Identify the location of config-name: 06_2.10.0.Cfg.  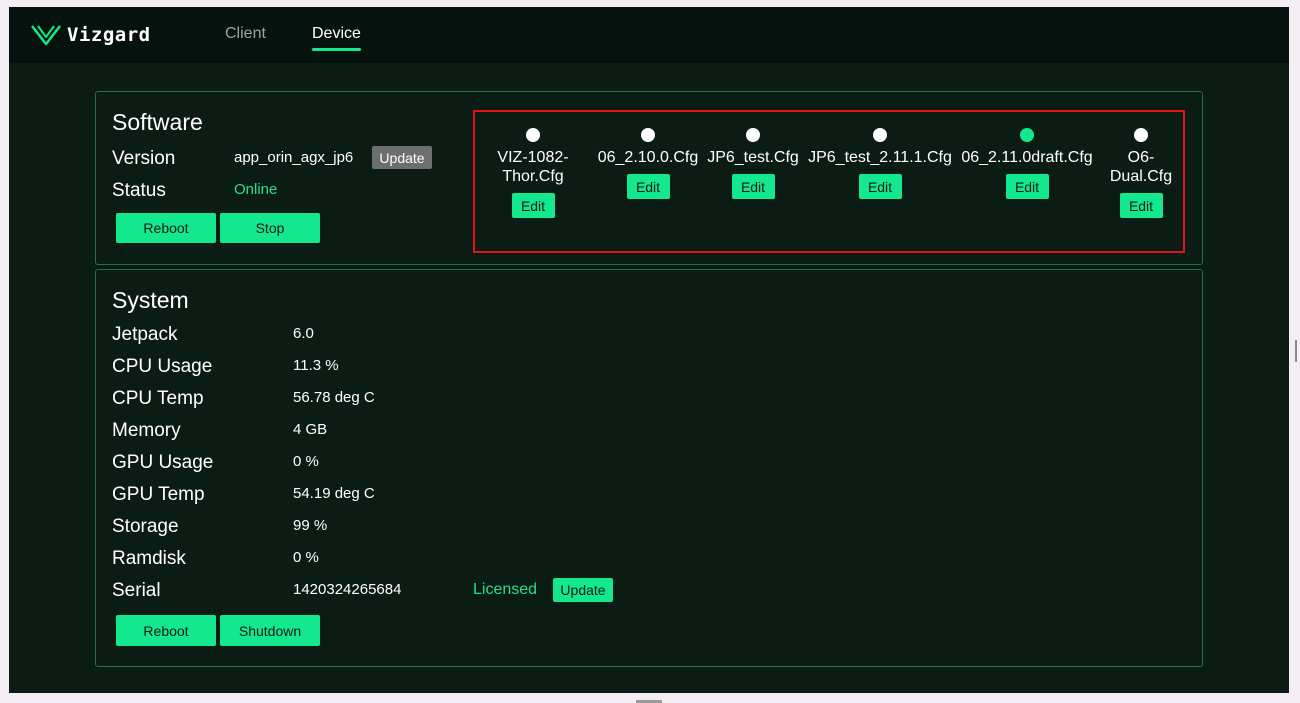
(648, 157).